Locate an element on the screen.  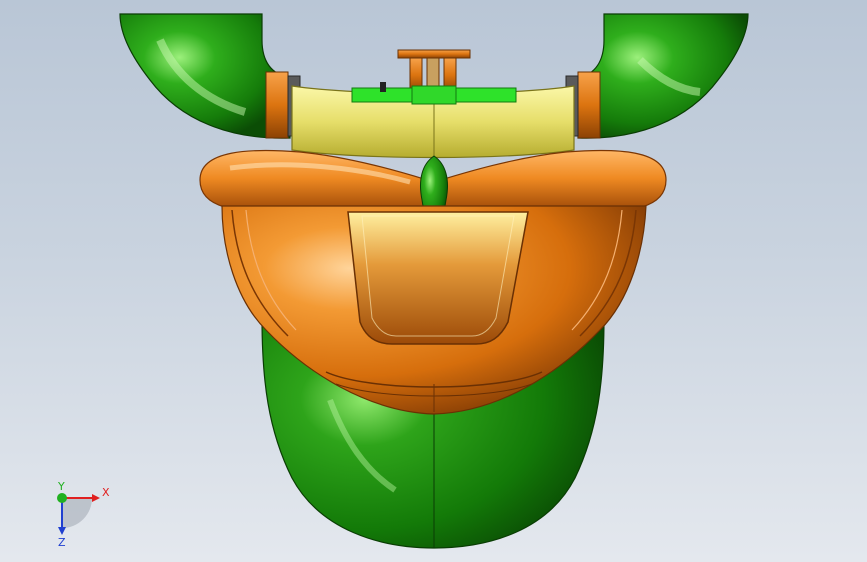
triad-origin is located at coordinates (62, 498).